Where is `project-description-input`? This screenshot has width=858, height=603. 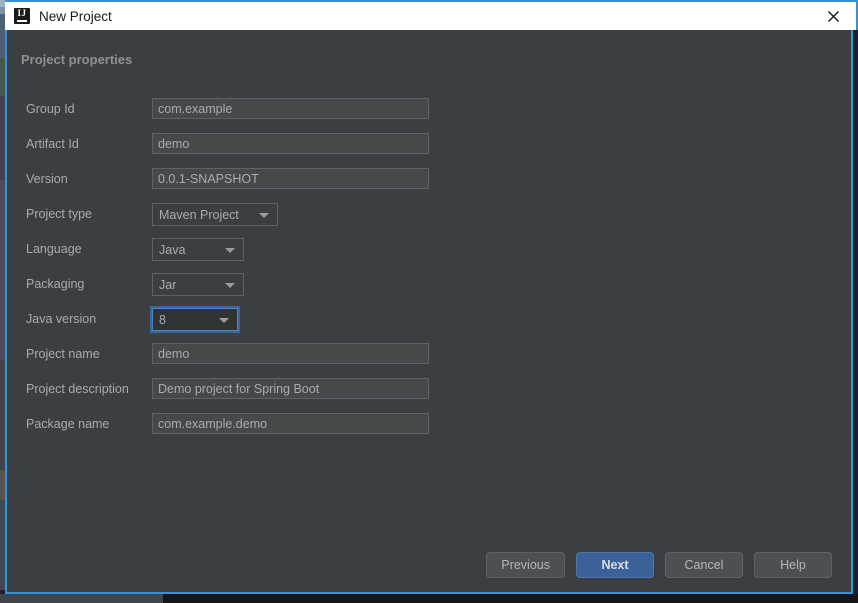
project-description-input is located at coordinates (290, 388).